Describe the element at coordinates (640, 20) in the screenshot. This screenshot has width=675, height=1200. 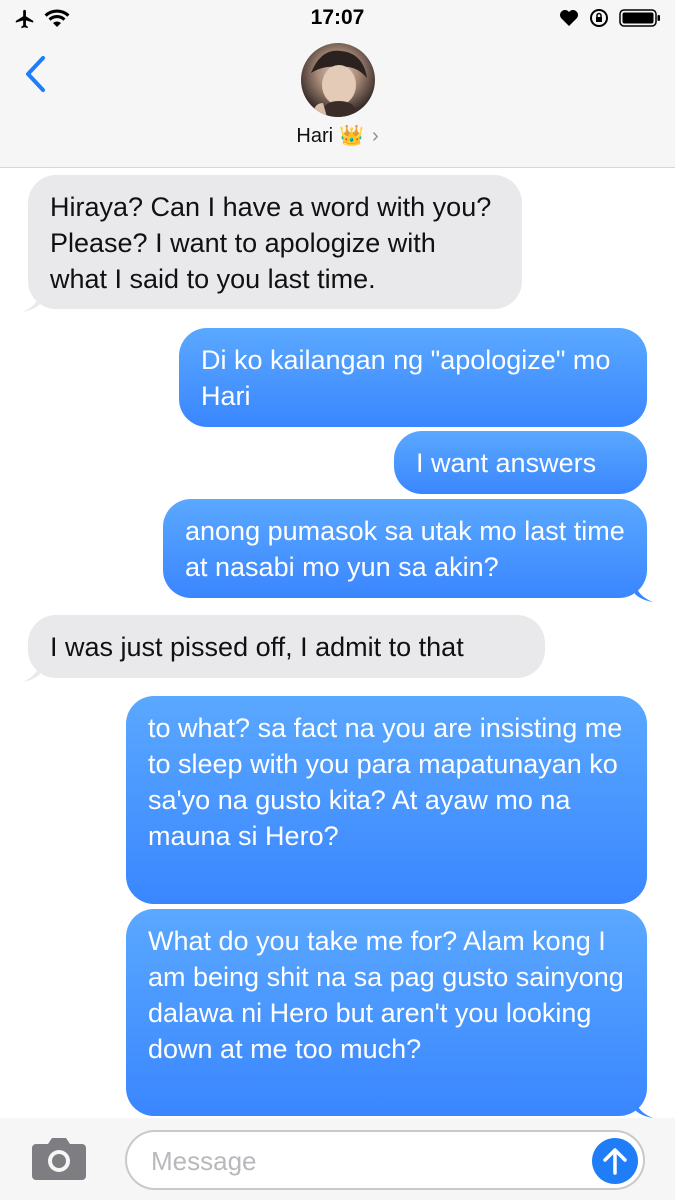
I see `battery-icon` at that location.